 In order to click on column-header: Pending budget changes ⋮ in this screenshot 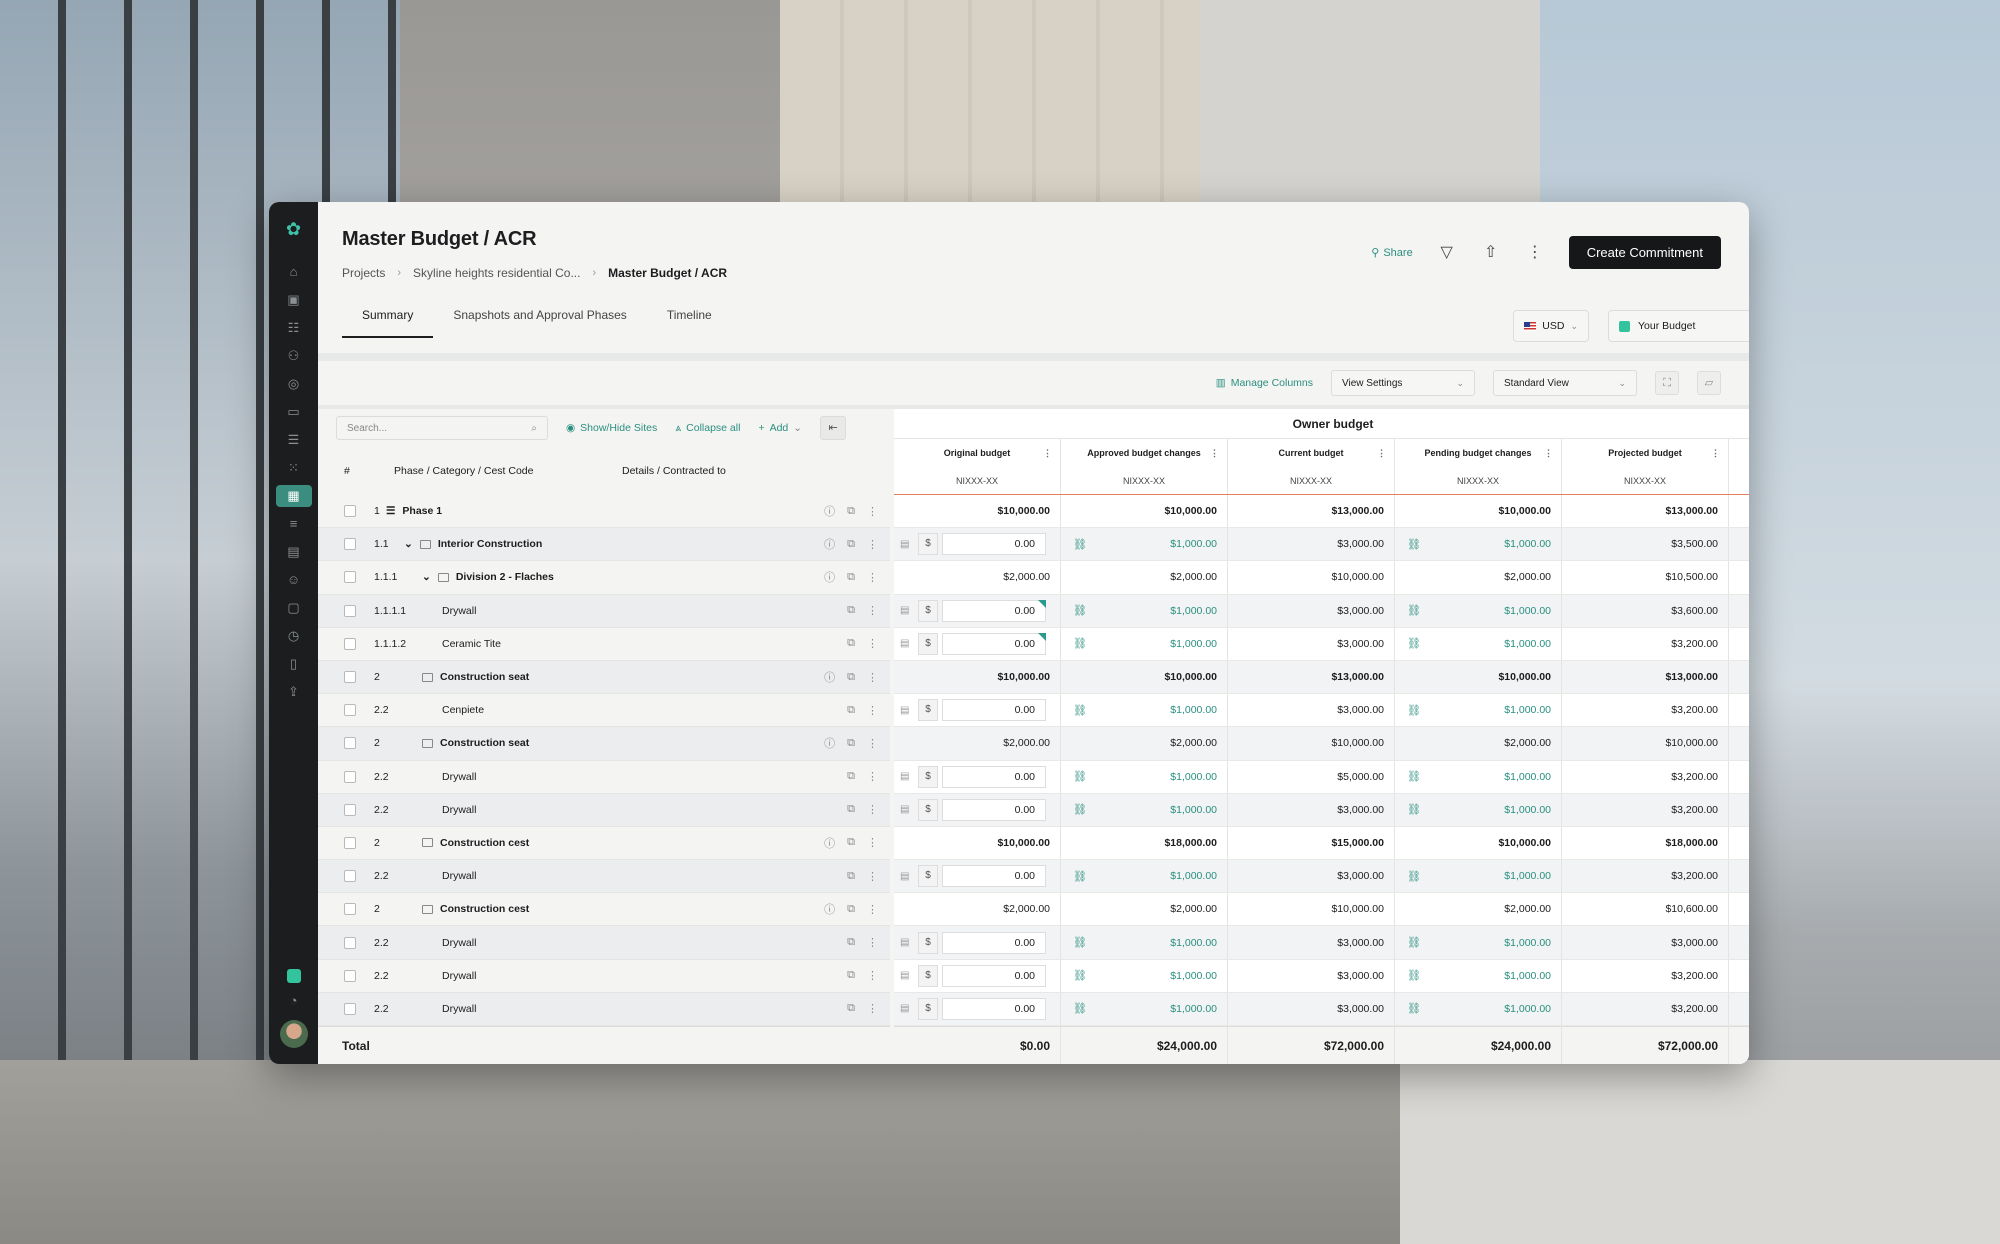, I will do `click(1478, 453)`.